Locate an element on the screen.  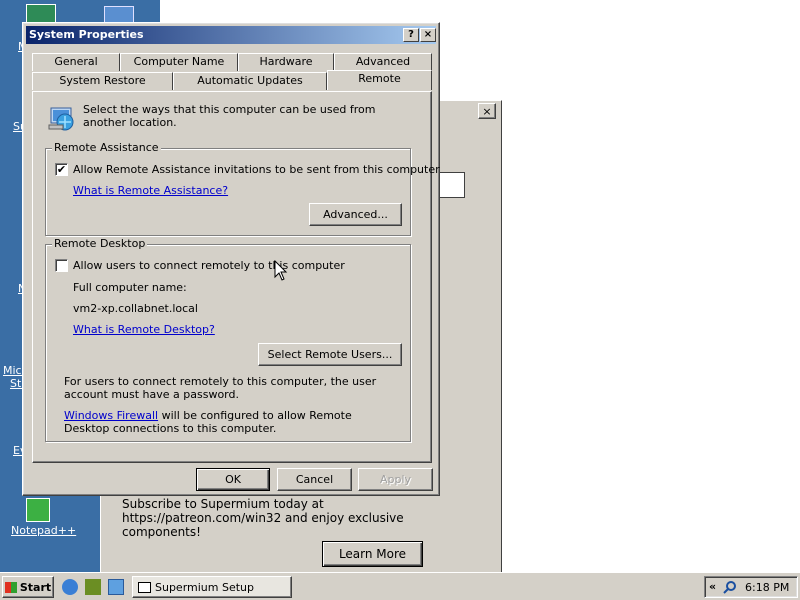
dialog-titlebar: System Properties ? × is located at coordinates (231, 35).